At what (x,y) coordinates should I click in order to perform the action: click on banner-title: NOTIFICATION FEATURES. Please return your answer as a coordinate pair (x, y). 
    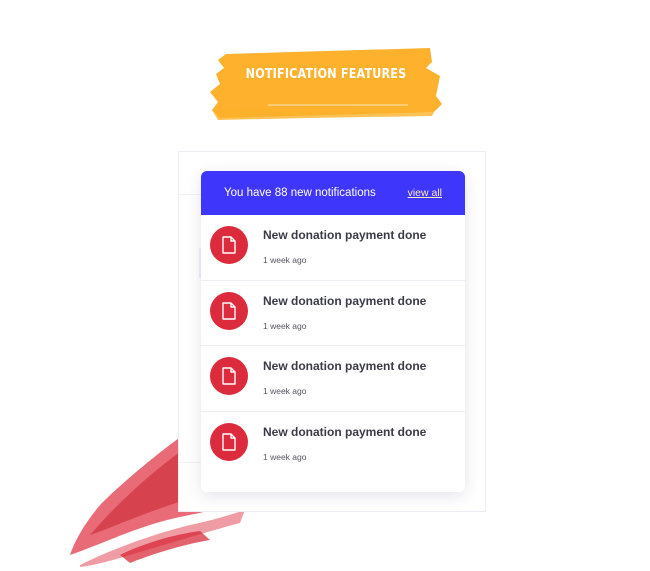
    Looking at the image, I should click on (326, 74).